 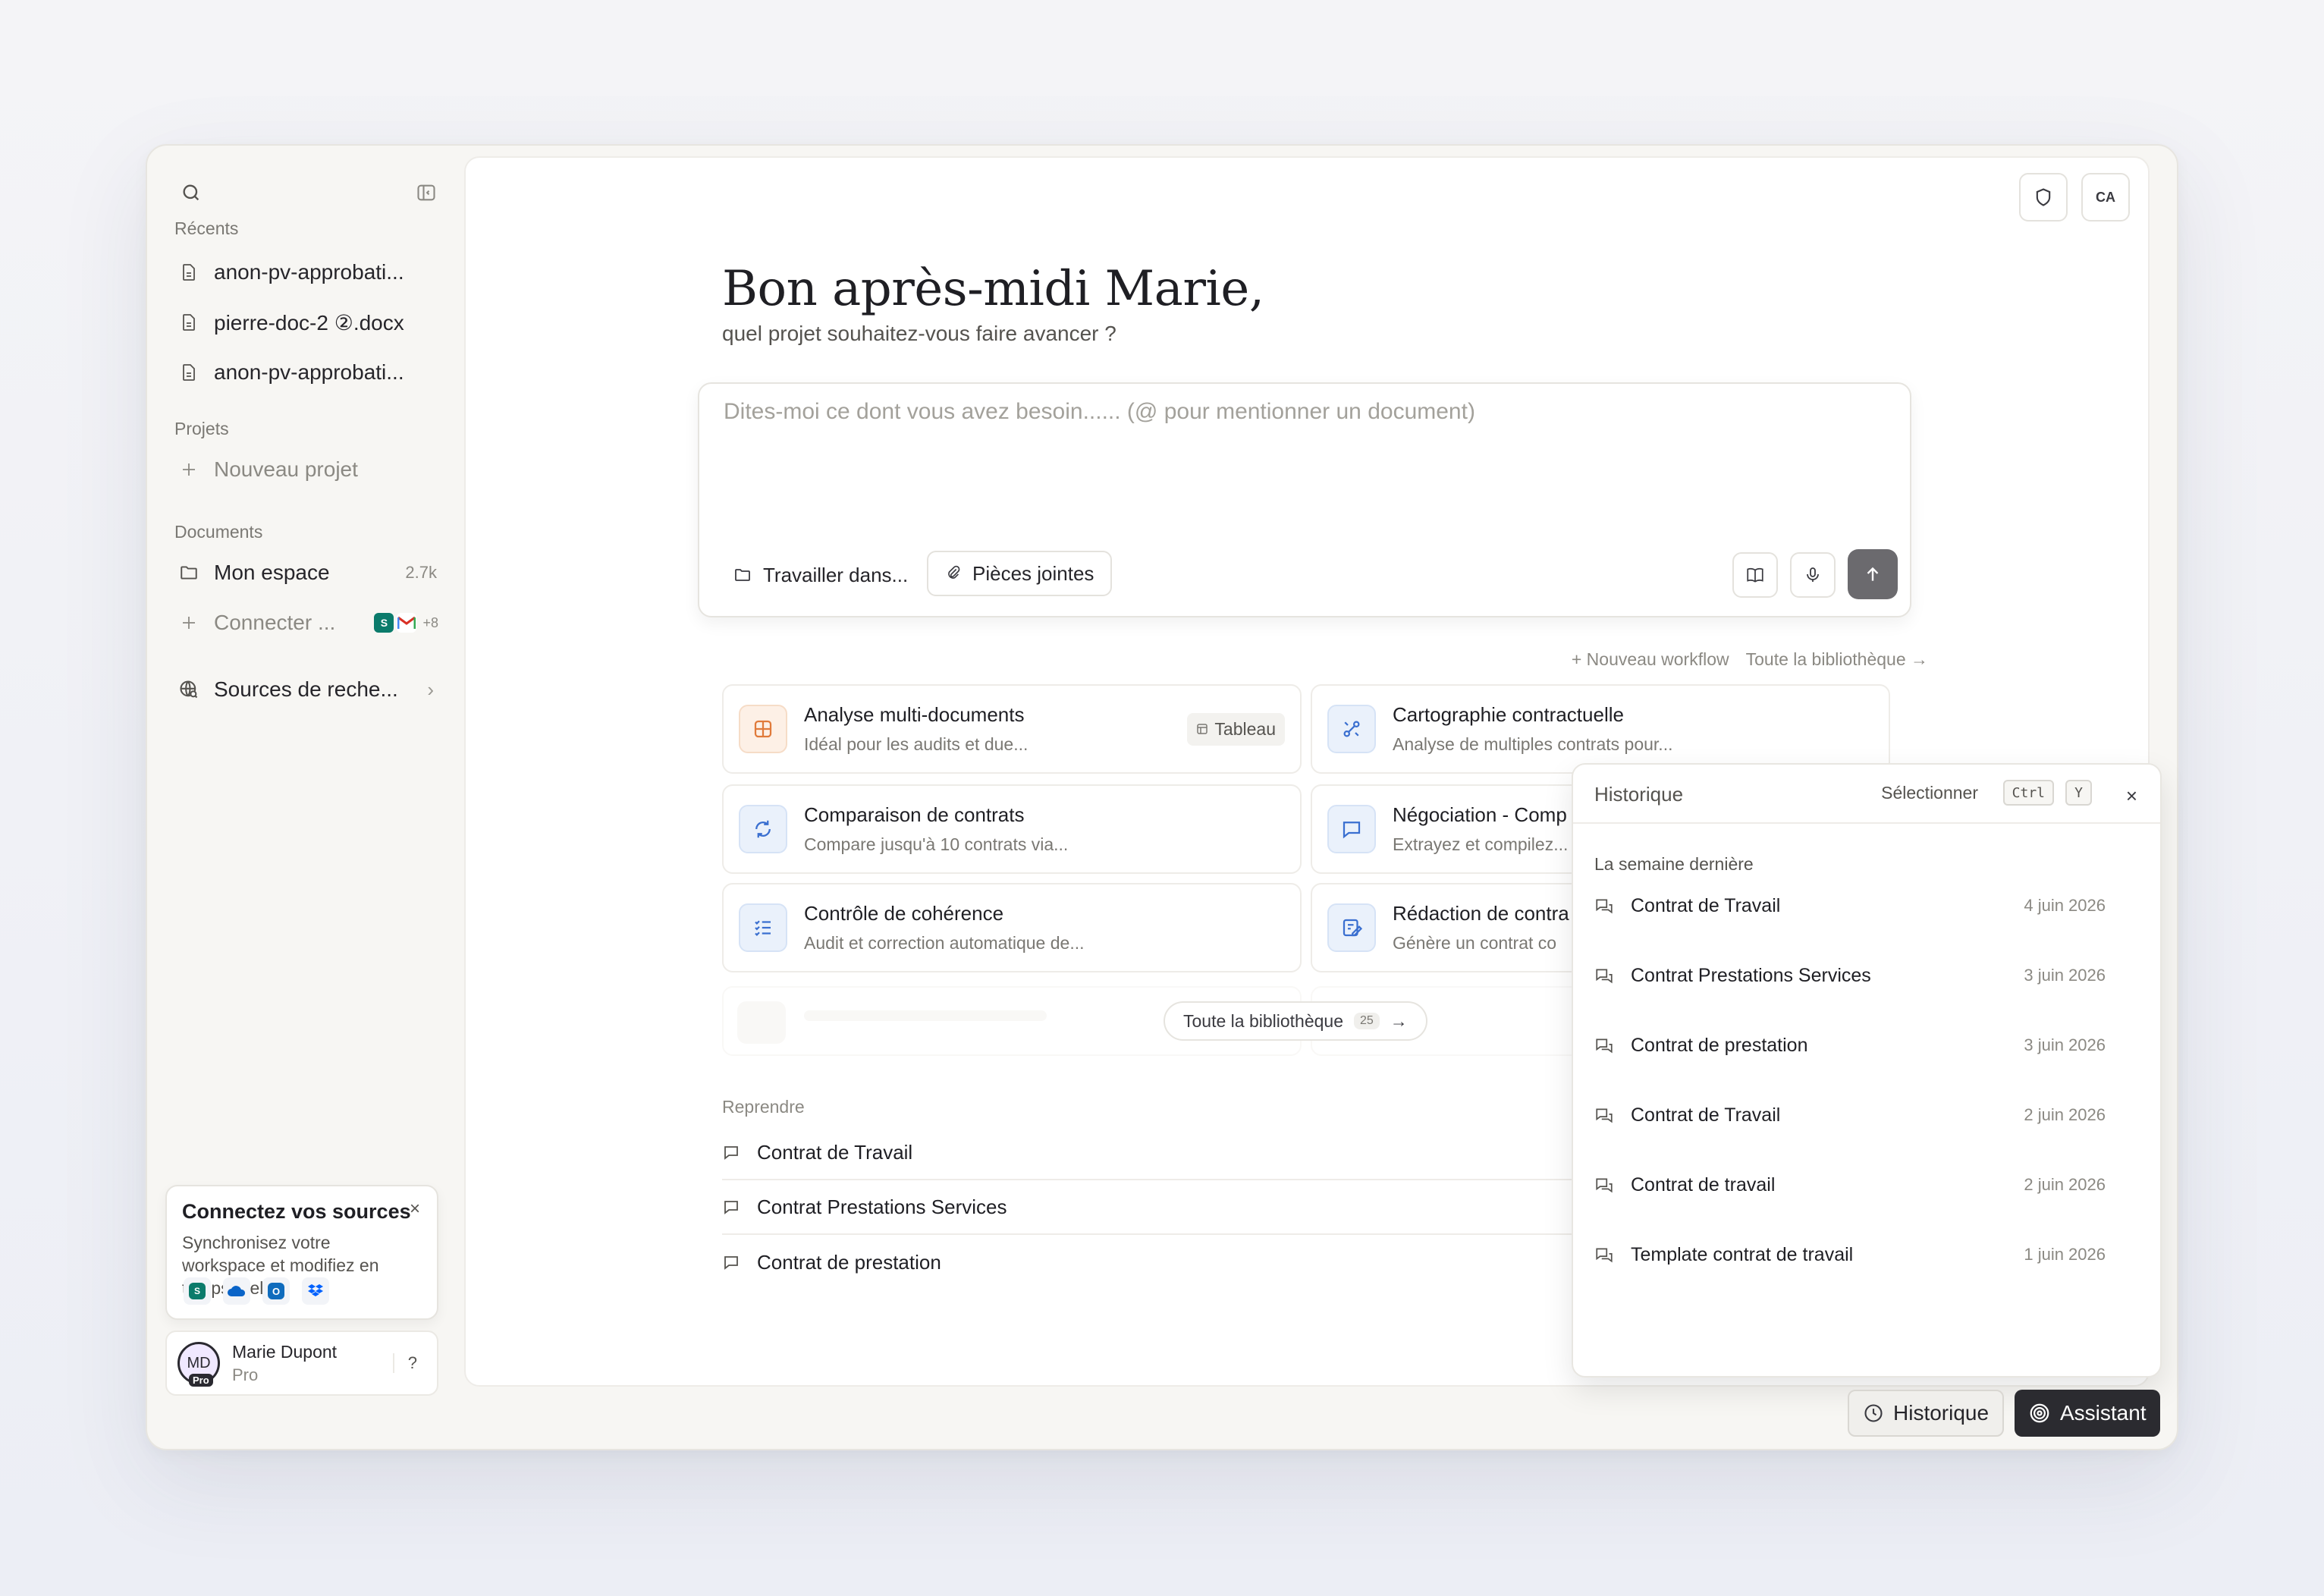 What do you see at coordinates (421, 572) in the screenshot?
I see `my-space-count: 2.7k` at bounding box center [421, 572].